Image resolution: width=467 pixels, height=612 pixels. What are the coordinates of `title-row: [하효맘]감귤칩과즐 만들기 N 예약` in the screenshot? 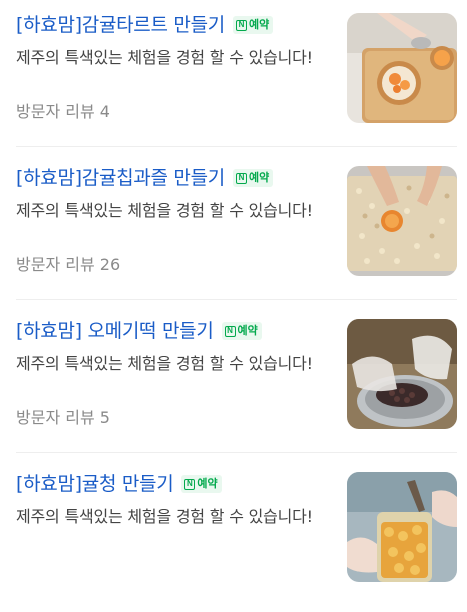 It's located at (145, 178).